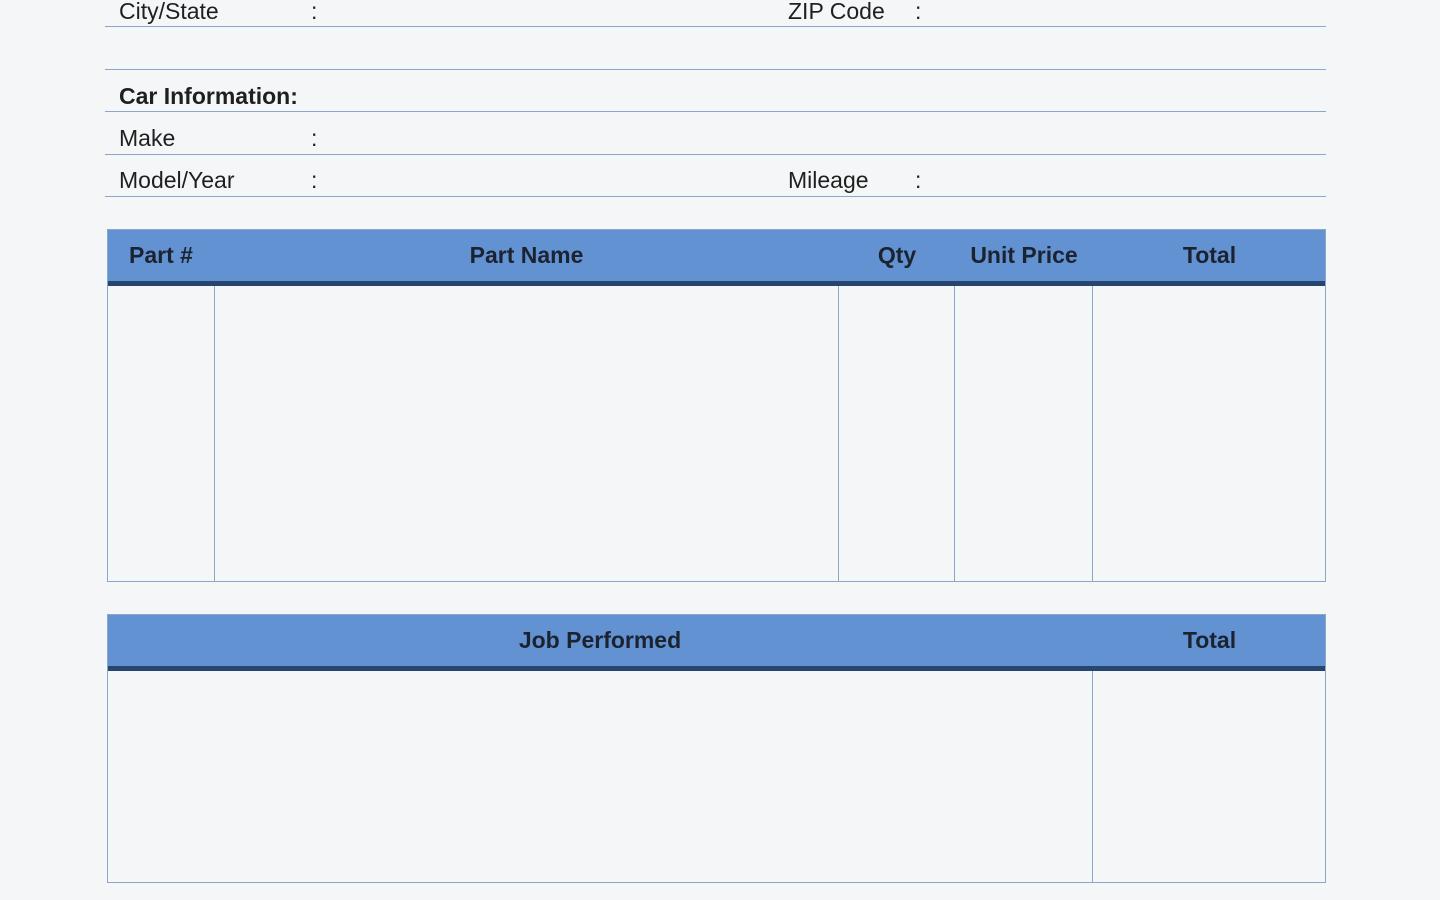 This screenshot has height=900, width=1440. Describe the element at coordinates (169, 12) in the screenshot. I see `city-state-label: City/State` at that location.